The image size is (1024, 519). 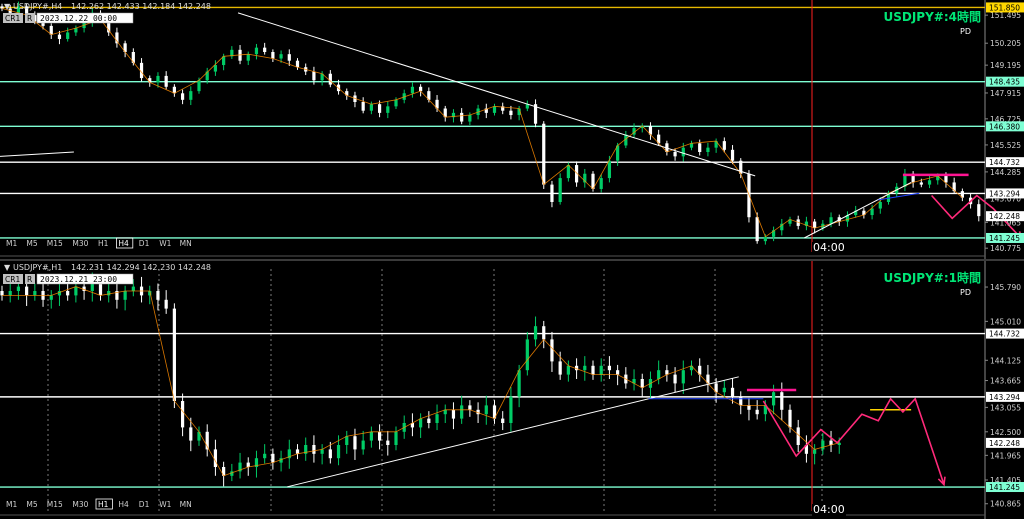 What do you see at coordinates (1004, 7) in the screenshot?
I see `level-price-tag-label: 151.850` at bounding box center [1004, 7].